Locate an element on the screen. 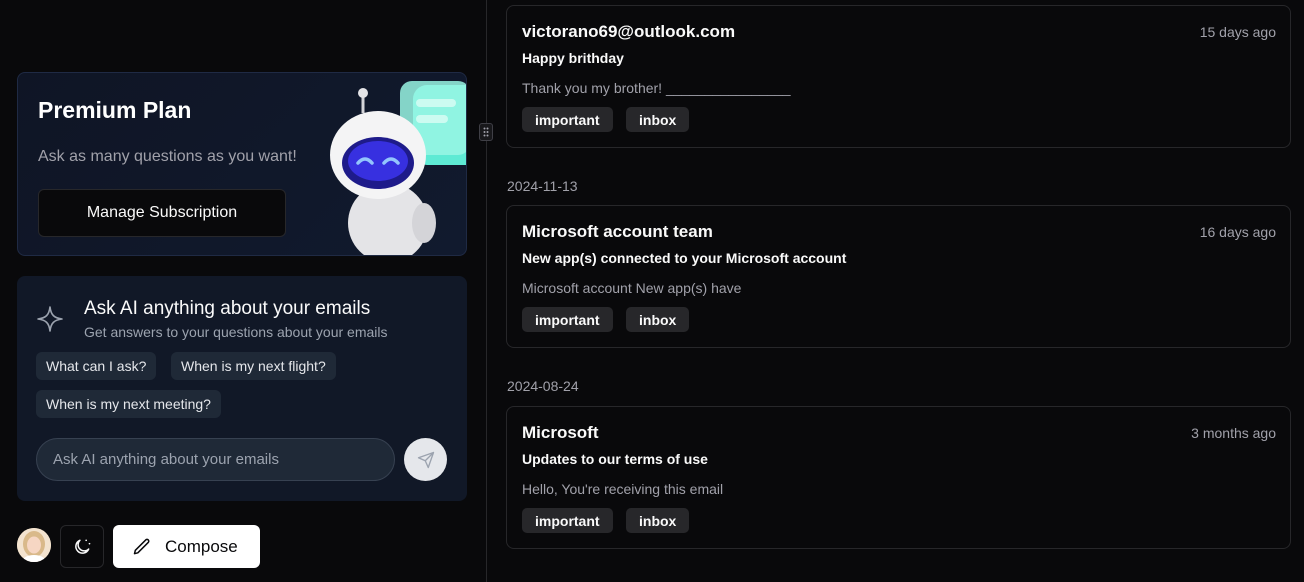  manage-subscription-button: Manage Subscription is located at coordinates (162, 213).